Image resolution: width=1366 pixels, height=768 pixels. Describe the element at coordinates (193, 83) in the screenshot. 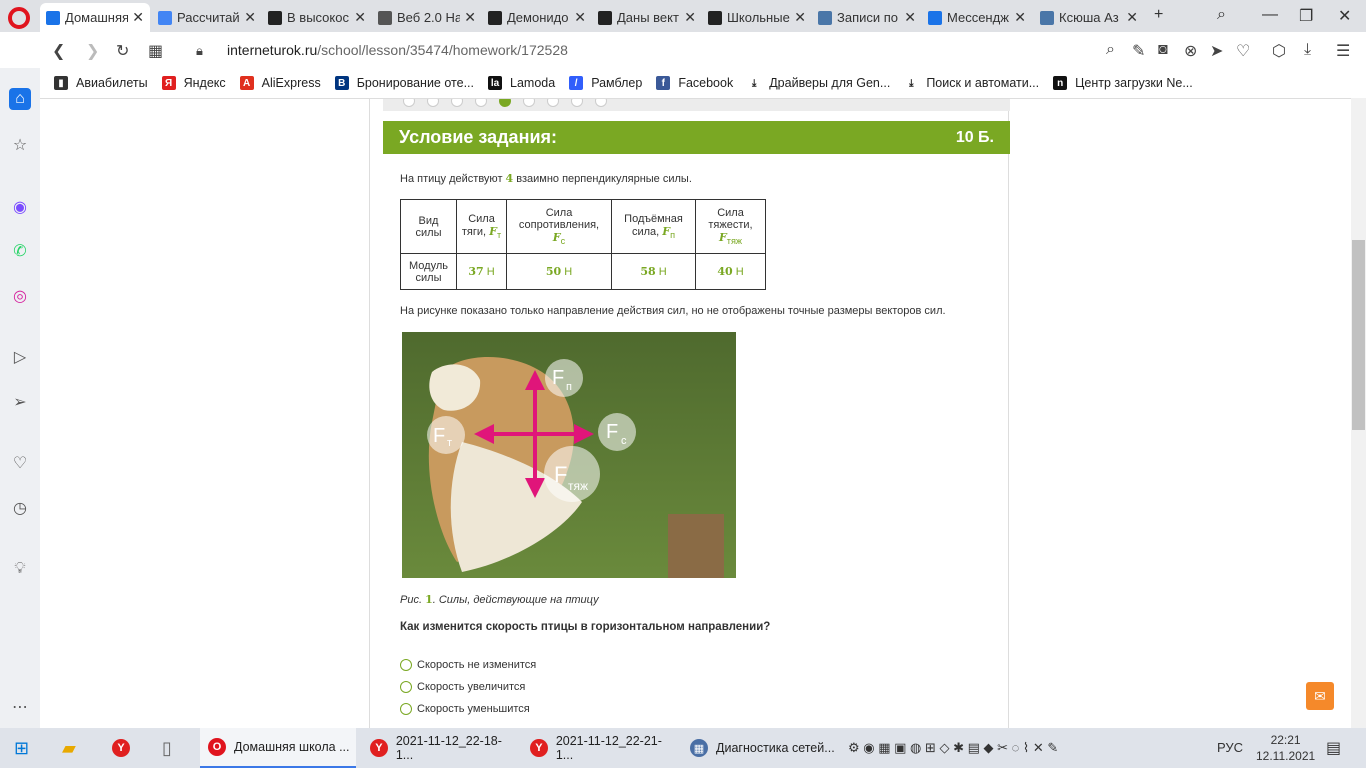

I see `bookmark-1: Я Яндекс` at that location.